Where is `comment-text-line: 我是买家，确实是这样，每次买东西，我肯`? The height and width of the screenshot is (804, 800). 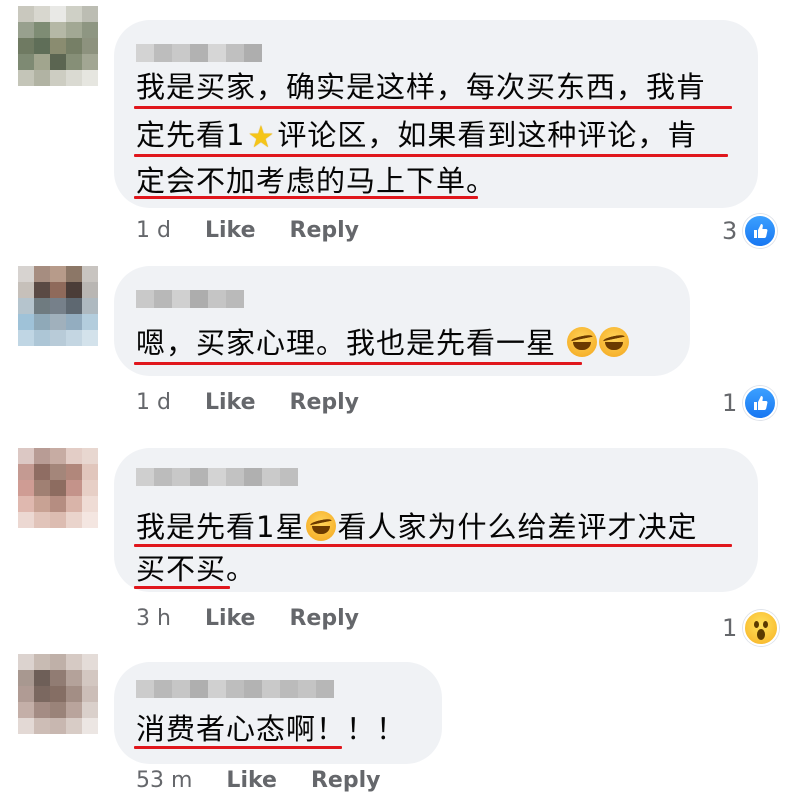
comment-text-line: 我是买家，确实是这样，每次买东西，我肯 is located at coordinates (421, 87).